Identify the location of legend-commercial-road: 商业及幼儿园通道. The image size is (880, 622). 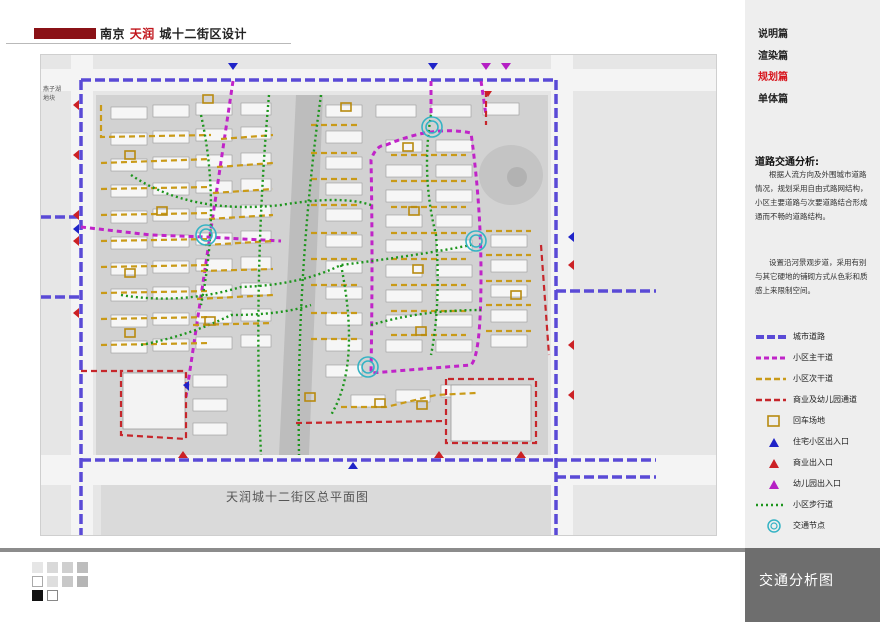
(816, 400).